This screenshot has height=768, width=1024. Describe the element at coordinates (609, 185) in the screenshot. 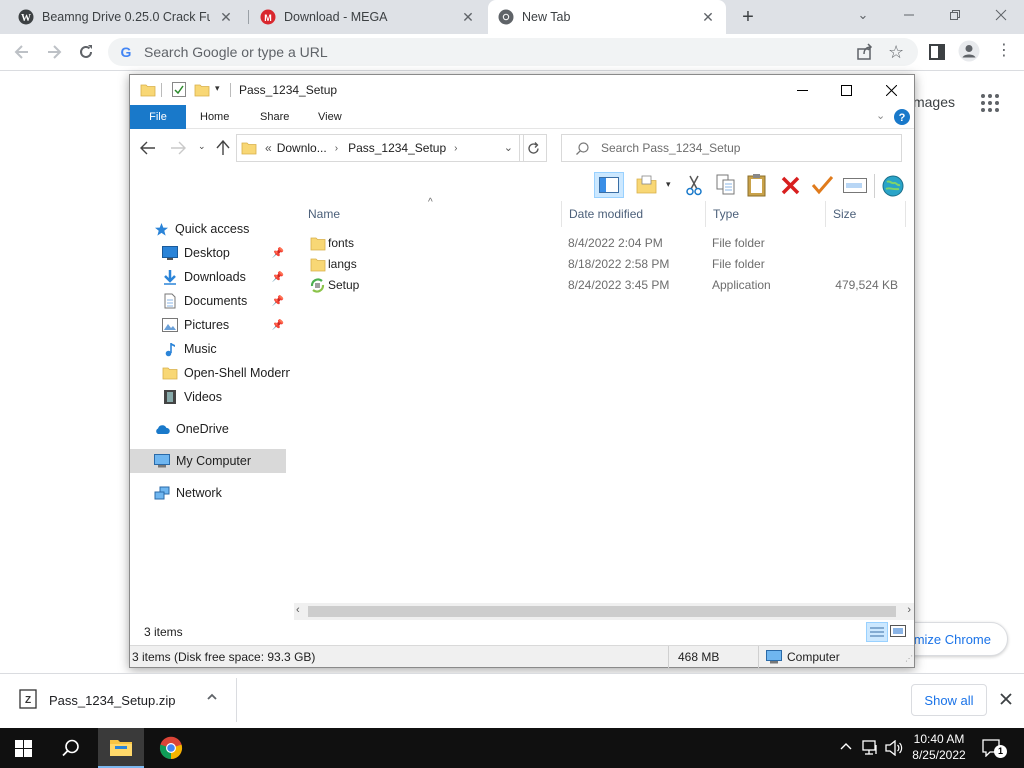

I see `navigation-pane-button` at that location.